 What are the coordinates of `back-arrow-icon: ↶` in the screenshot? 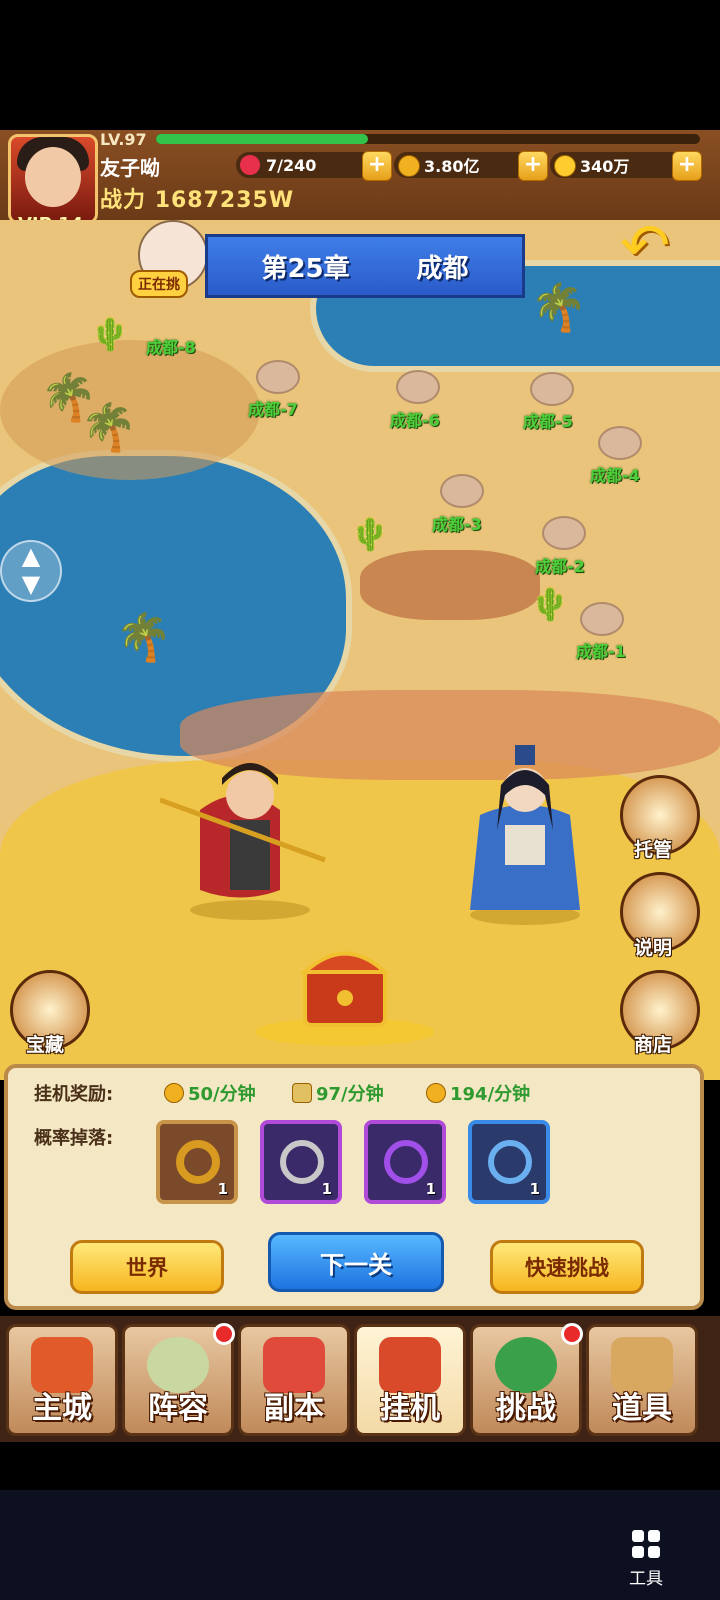 It's located at (656, 248).